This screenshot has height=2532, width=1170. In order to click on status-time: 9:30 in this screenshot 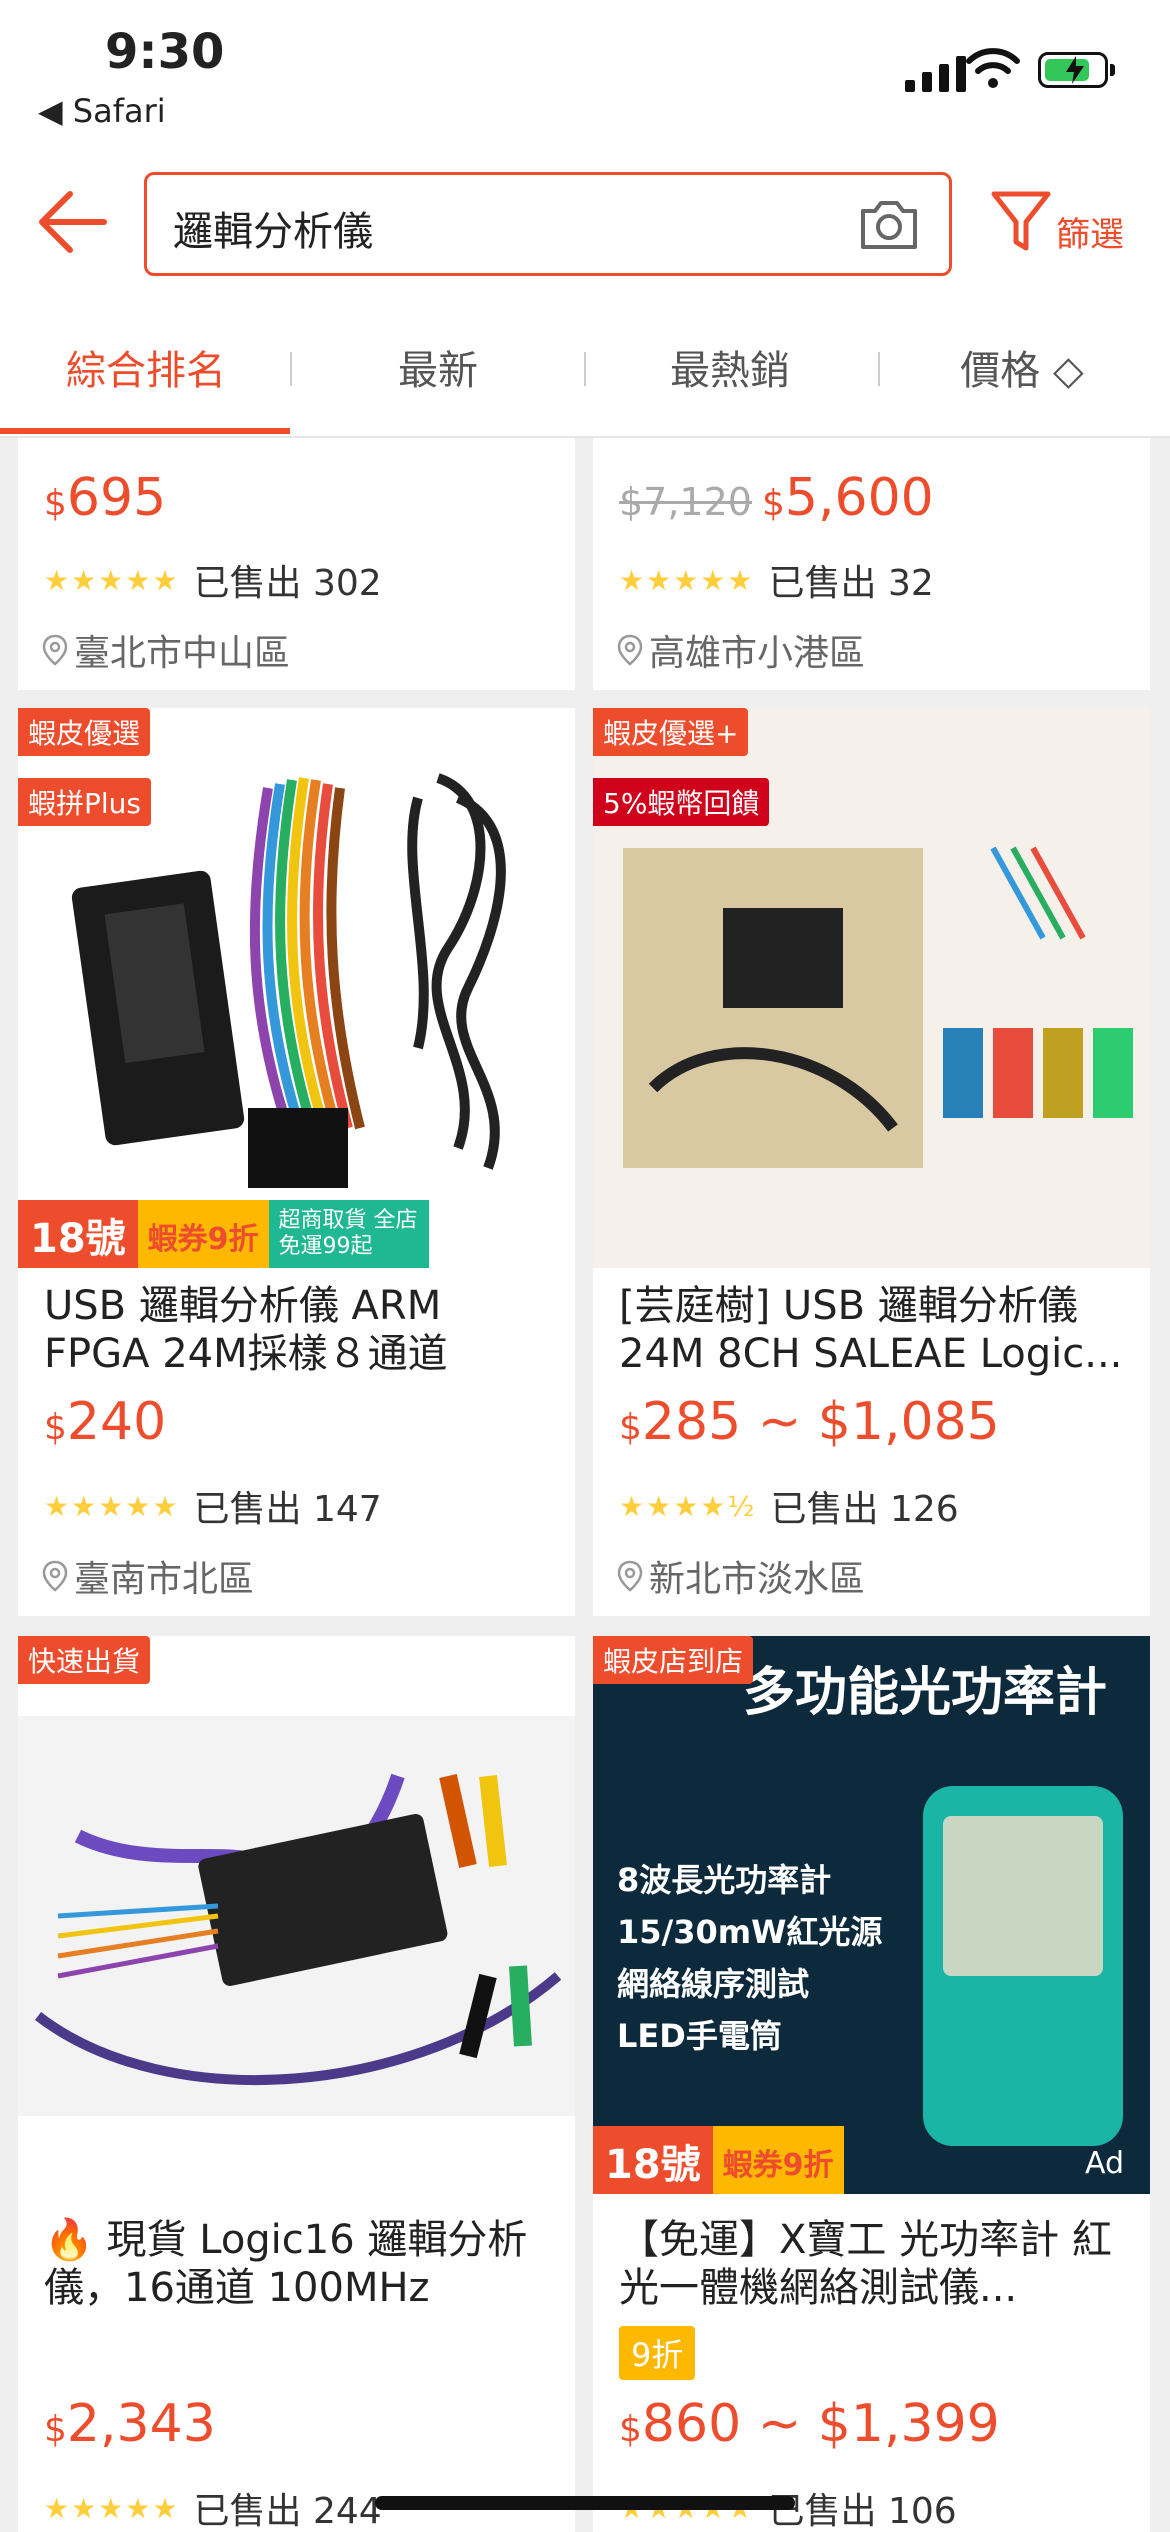, I will do `click(165, 52)`.